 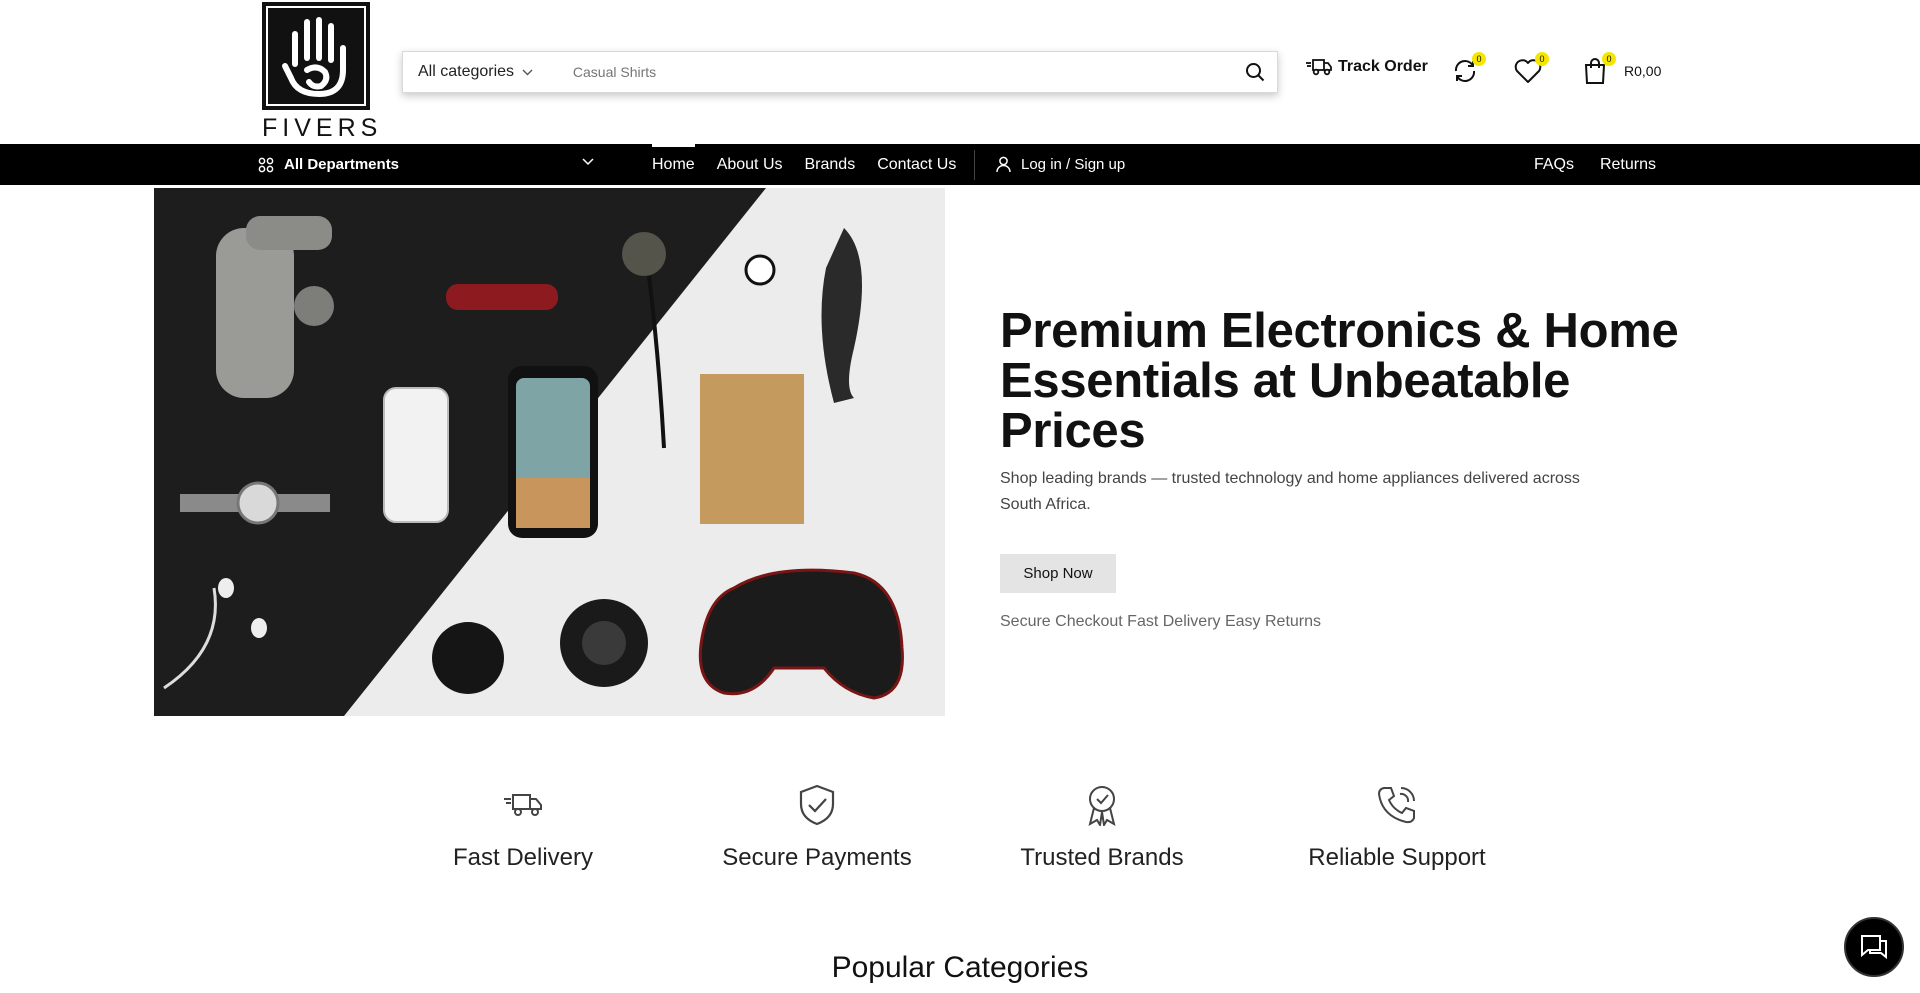 What do you see at coordinates (523, 827) in the screenshot?
I see `feature-fast-delivery: Fast Delivery` at bounding box center [523, 827].